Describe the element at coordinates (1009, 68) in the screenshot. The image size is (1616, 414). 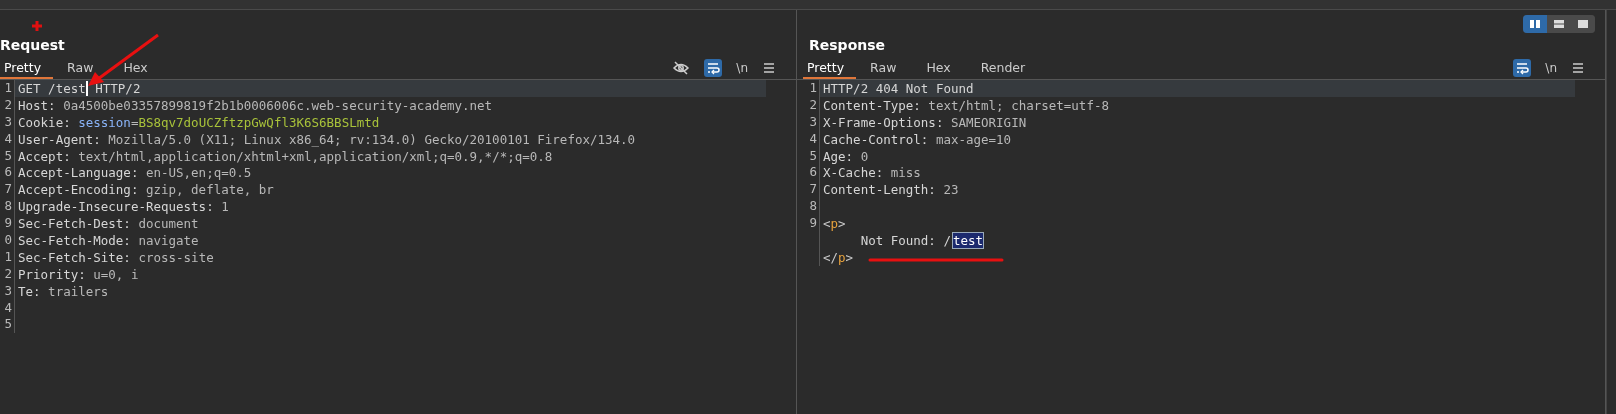
I see `editor-tab: Render` at that location.